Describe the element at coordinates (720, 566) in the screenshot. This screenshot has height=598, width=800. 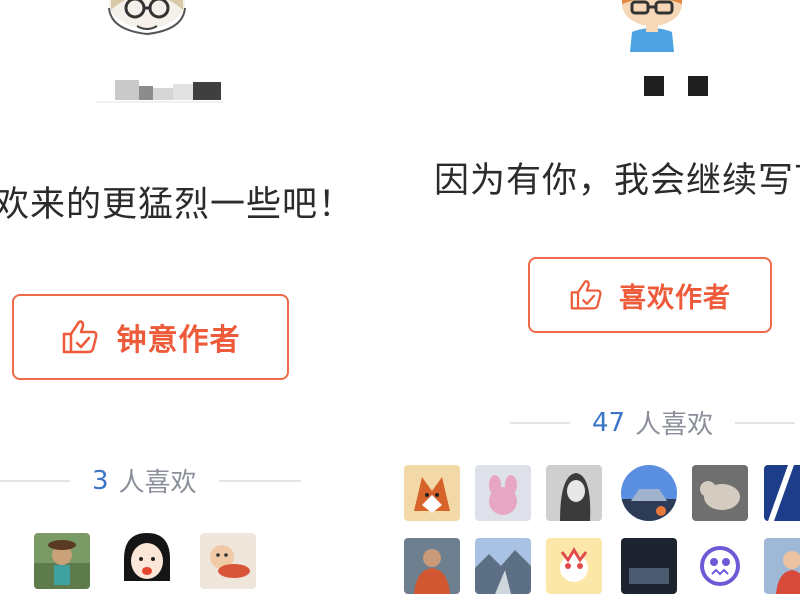
I see `liker-avatar-monster` at that location.